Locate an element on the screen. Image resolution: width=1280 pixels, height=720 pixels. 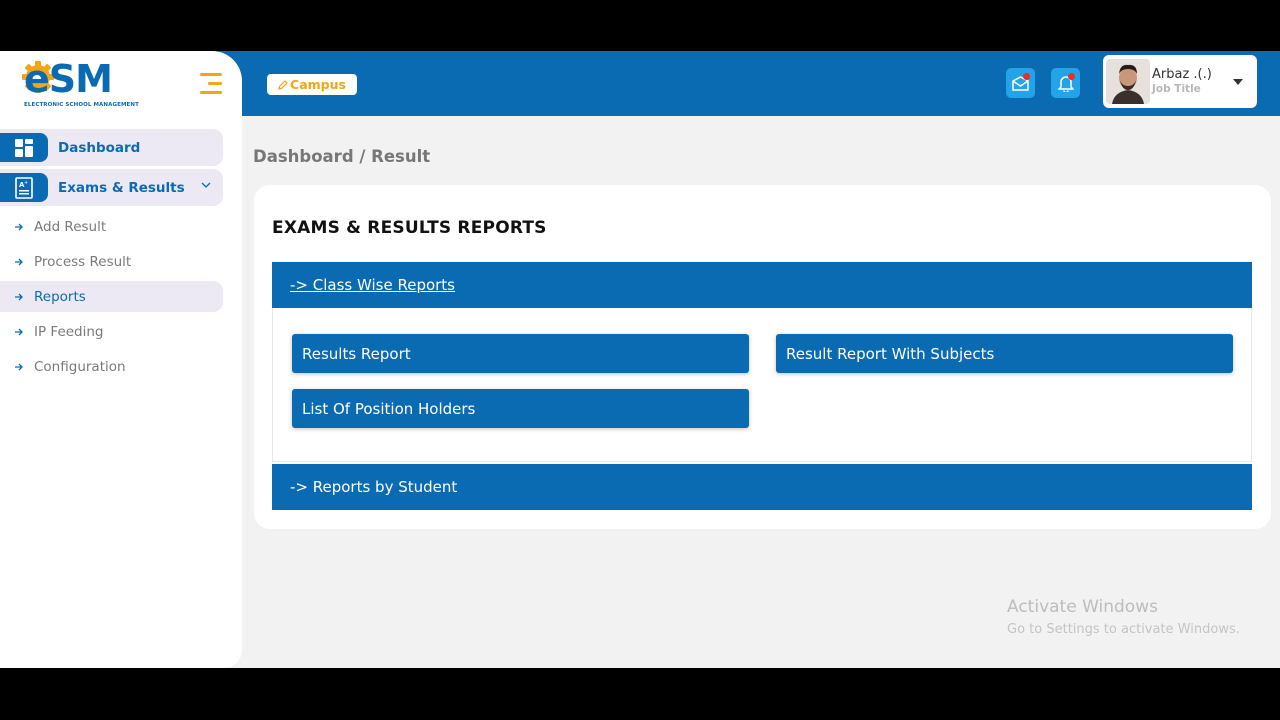
messages-button is located at coordinates (1020, 83).